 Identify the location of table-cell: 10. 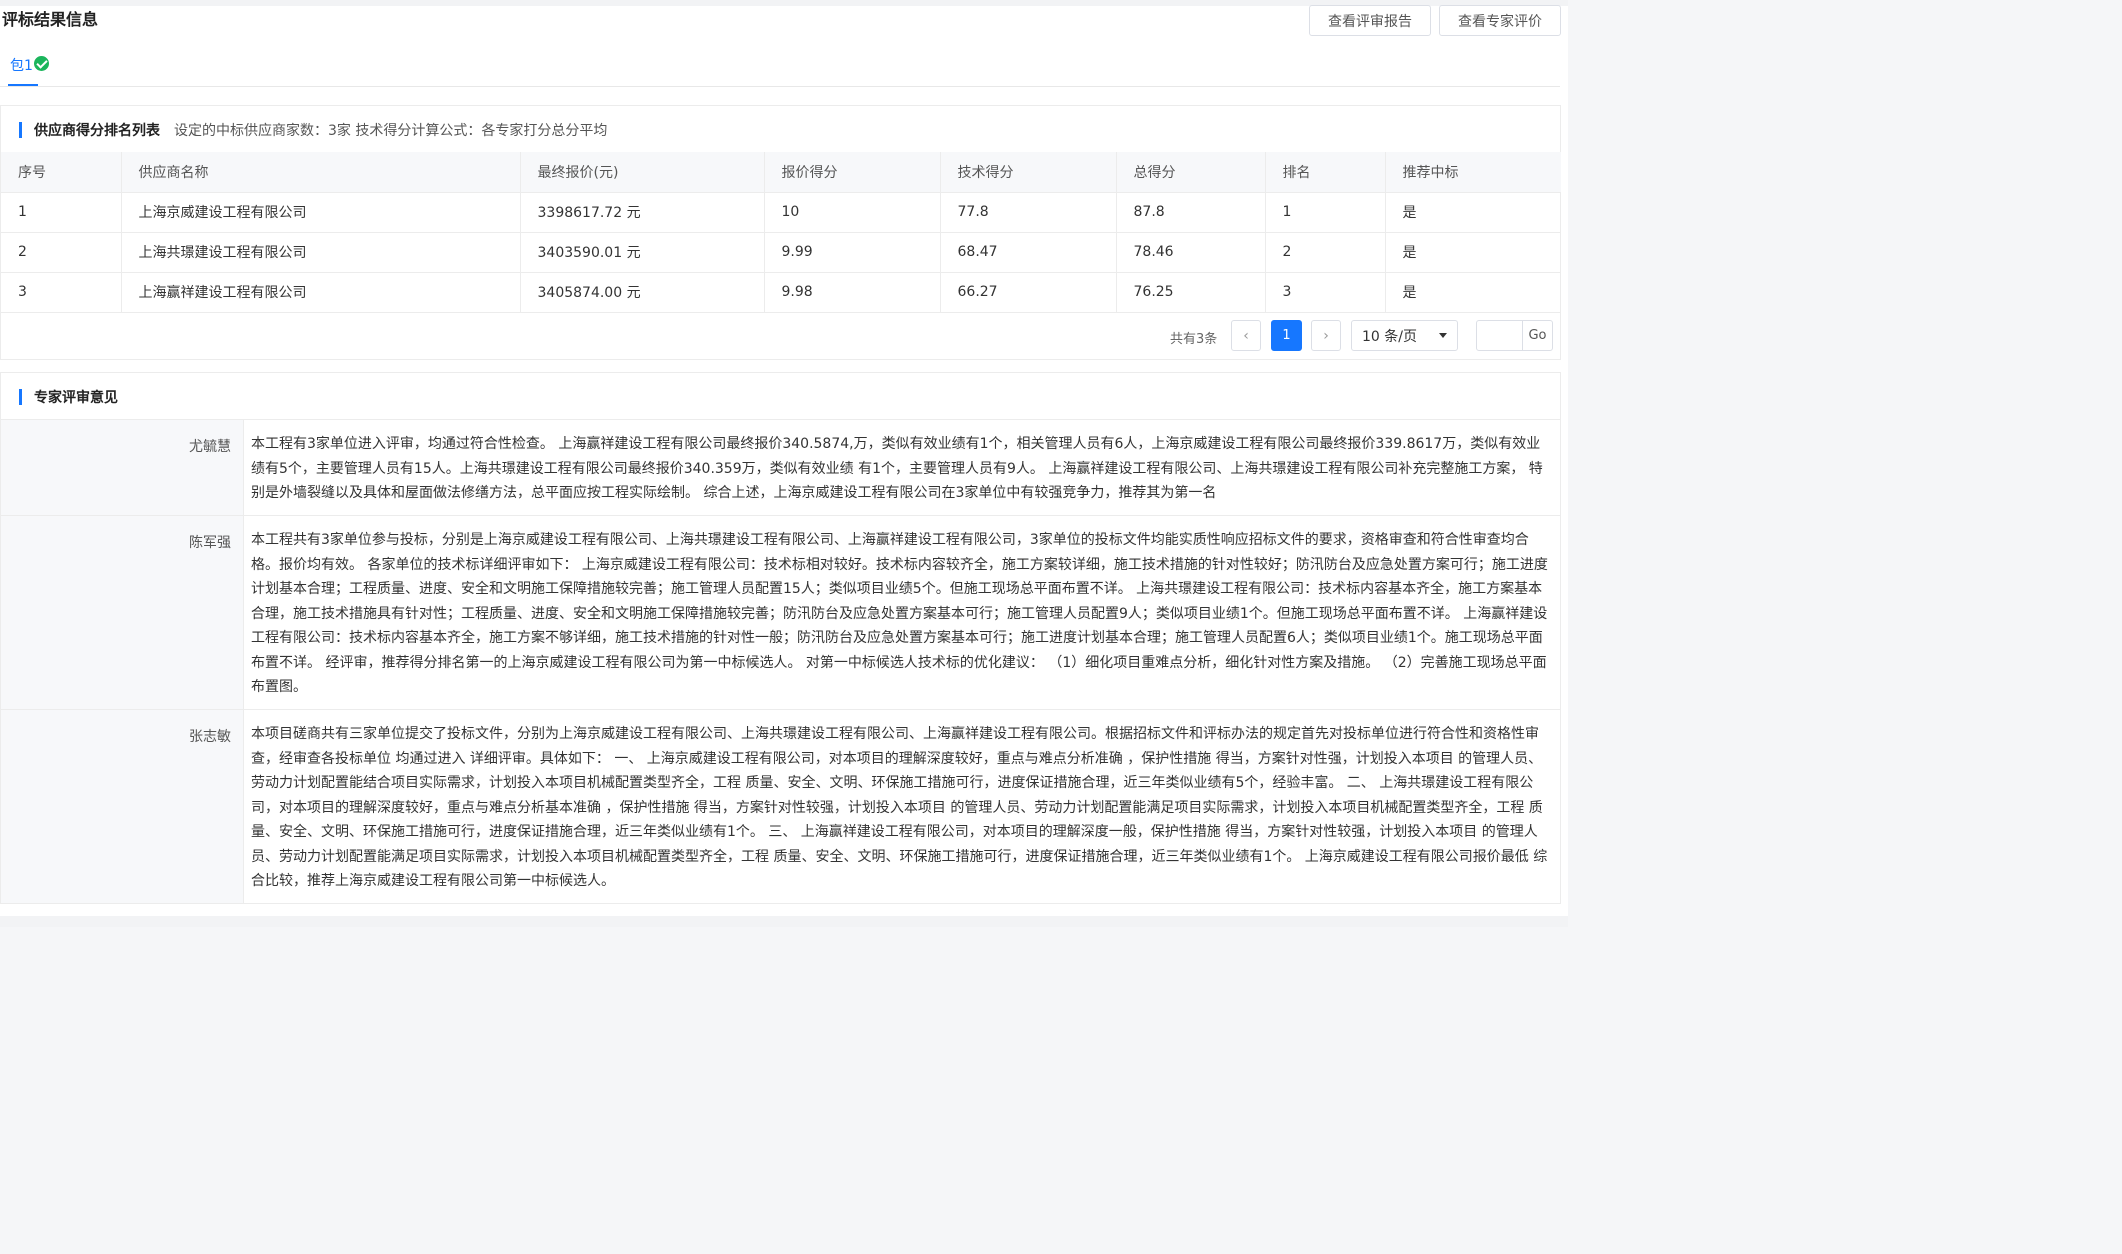
(852, 212).